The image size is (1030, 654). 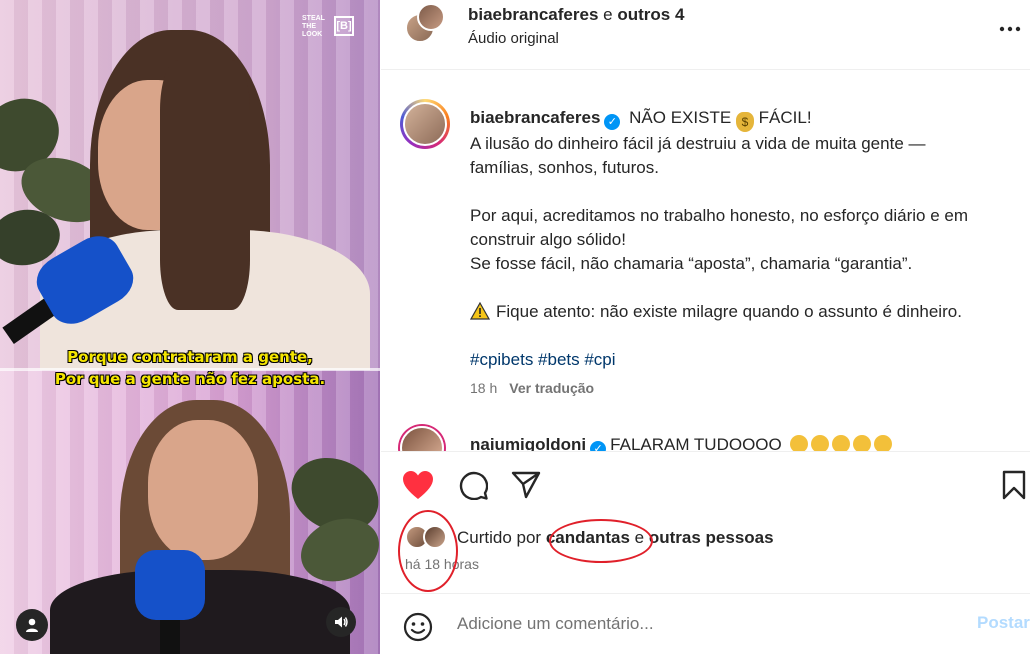 I want to click on emoji-button, so click(x=418, y=629).